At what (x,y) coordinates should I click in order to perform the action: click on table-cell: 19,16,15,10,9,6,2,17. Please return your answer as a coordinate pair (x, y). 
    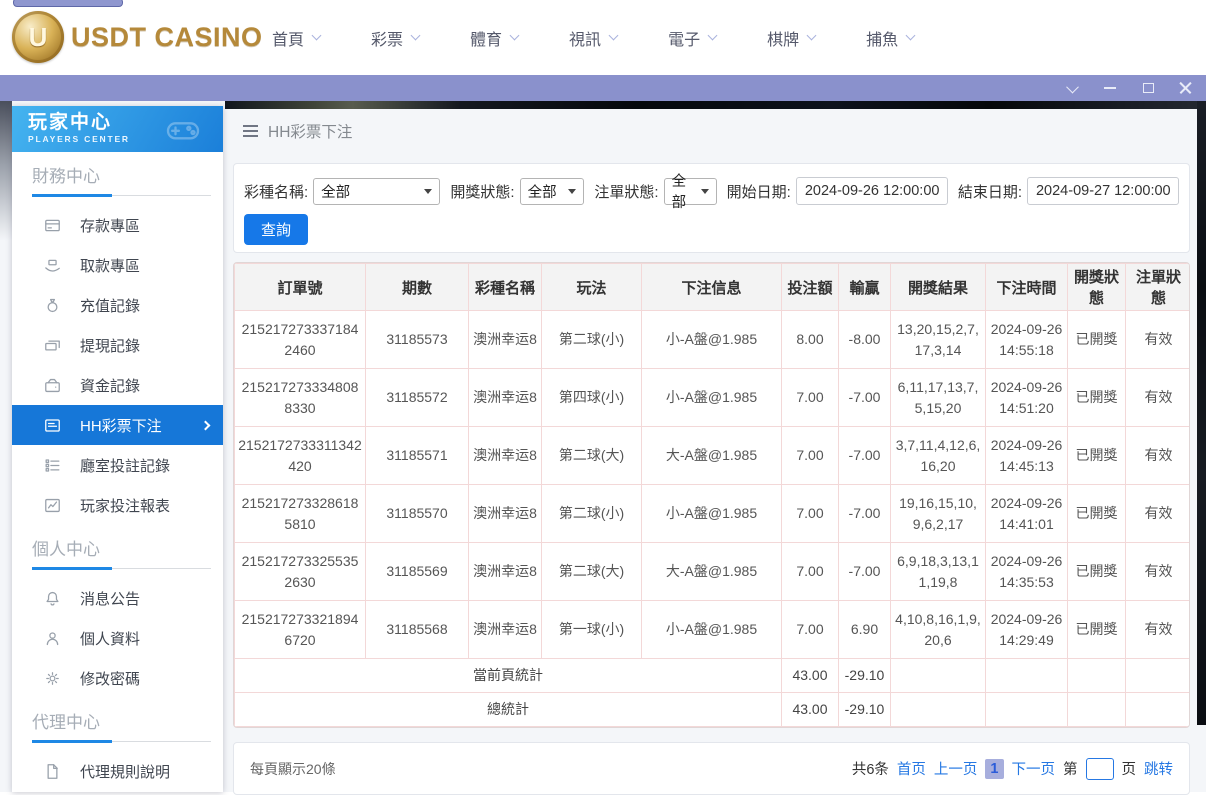
    Looking at the image, I should click on (938, 513).